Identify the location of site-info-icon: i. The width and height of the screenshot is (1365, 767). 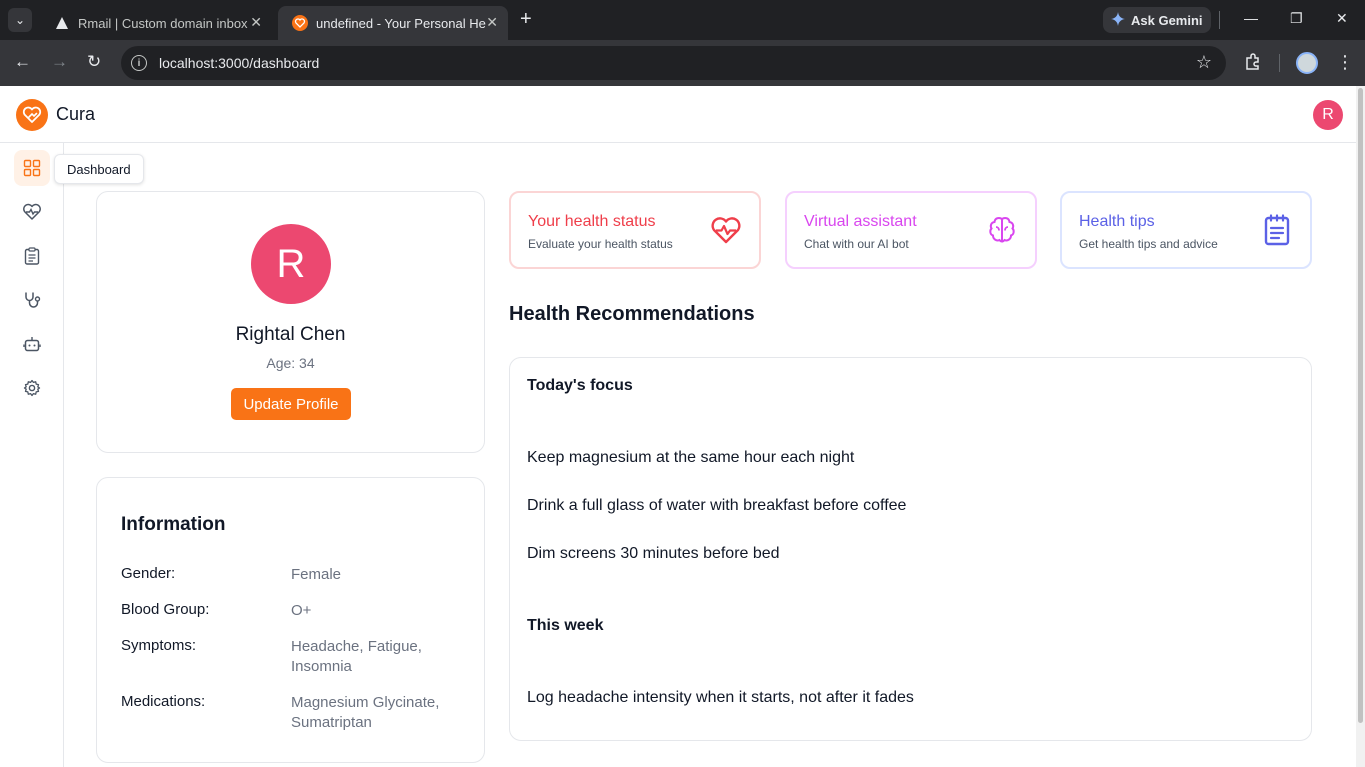
(139, 63).